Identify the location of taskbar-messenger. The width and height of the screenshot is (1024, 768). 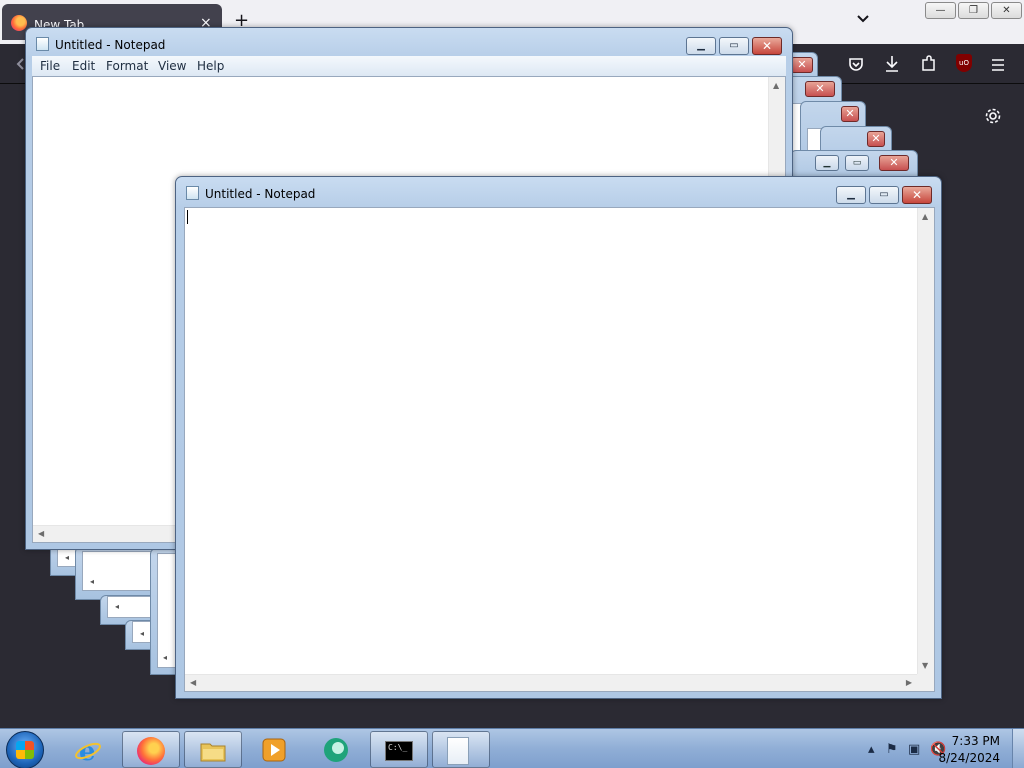
(337, 749).